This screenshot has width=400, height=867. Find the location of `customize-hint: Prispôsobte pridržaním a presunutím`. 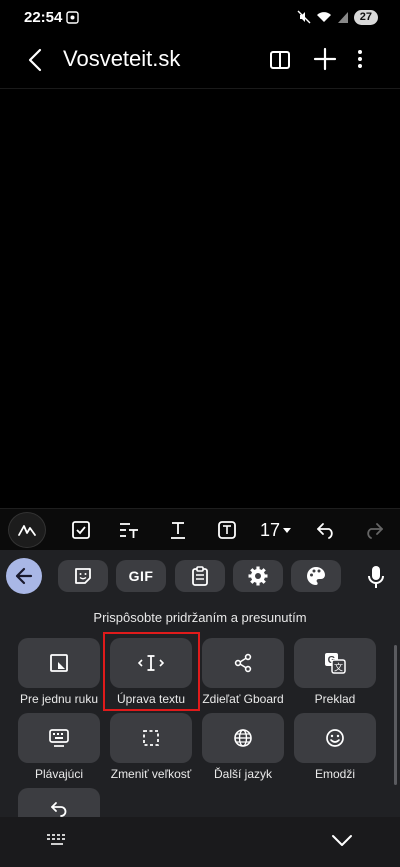

customize-hint: Prispôsobte pridržaním a presunutím is located at coordinates (200, 617).